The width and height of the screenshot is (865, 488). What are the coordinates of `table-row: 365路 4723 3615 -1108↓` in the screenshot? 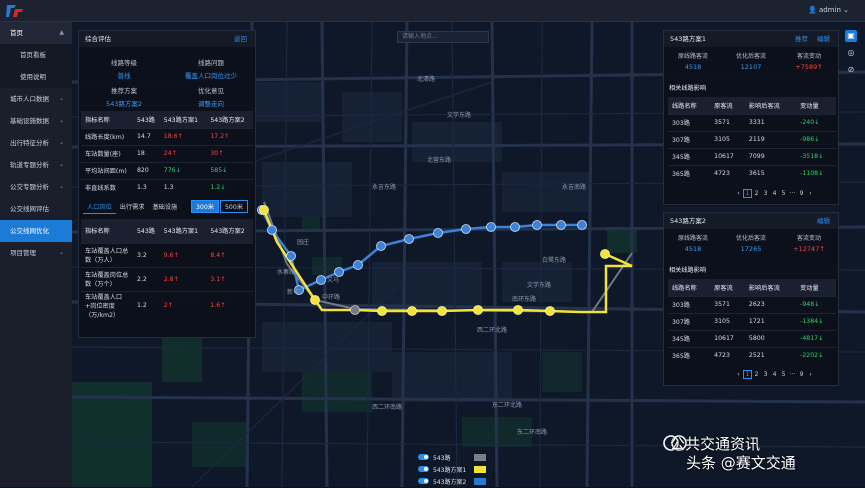 It's located at (752, 173).